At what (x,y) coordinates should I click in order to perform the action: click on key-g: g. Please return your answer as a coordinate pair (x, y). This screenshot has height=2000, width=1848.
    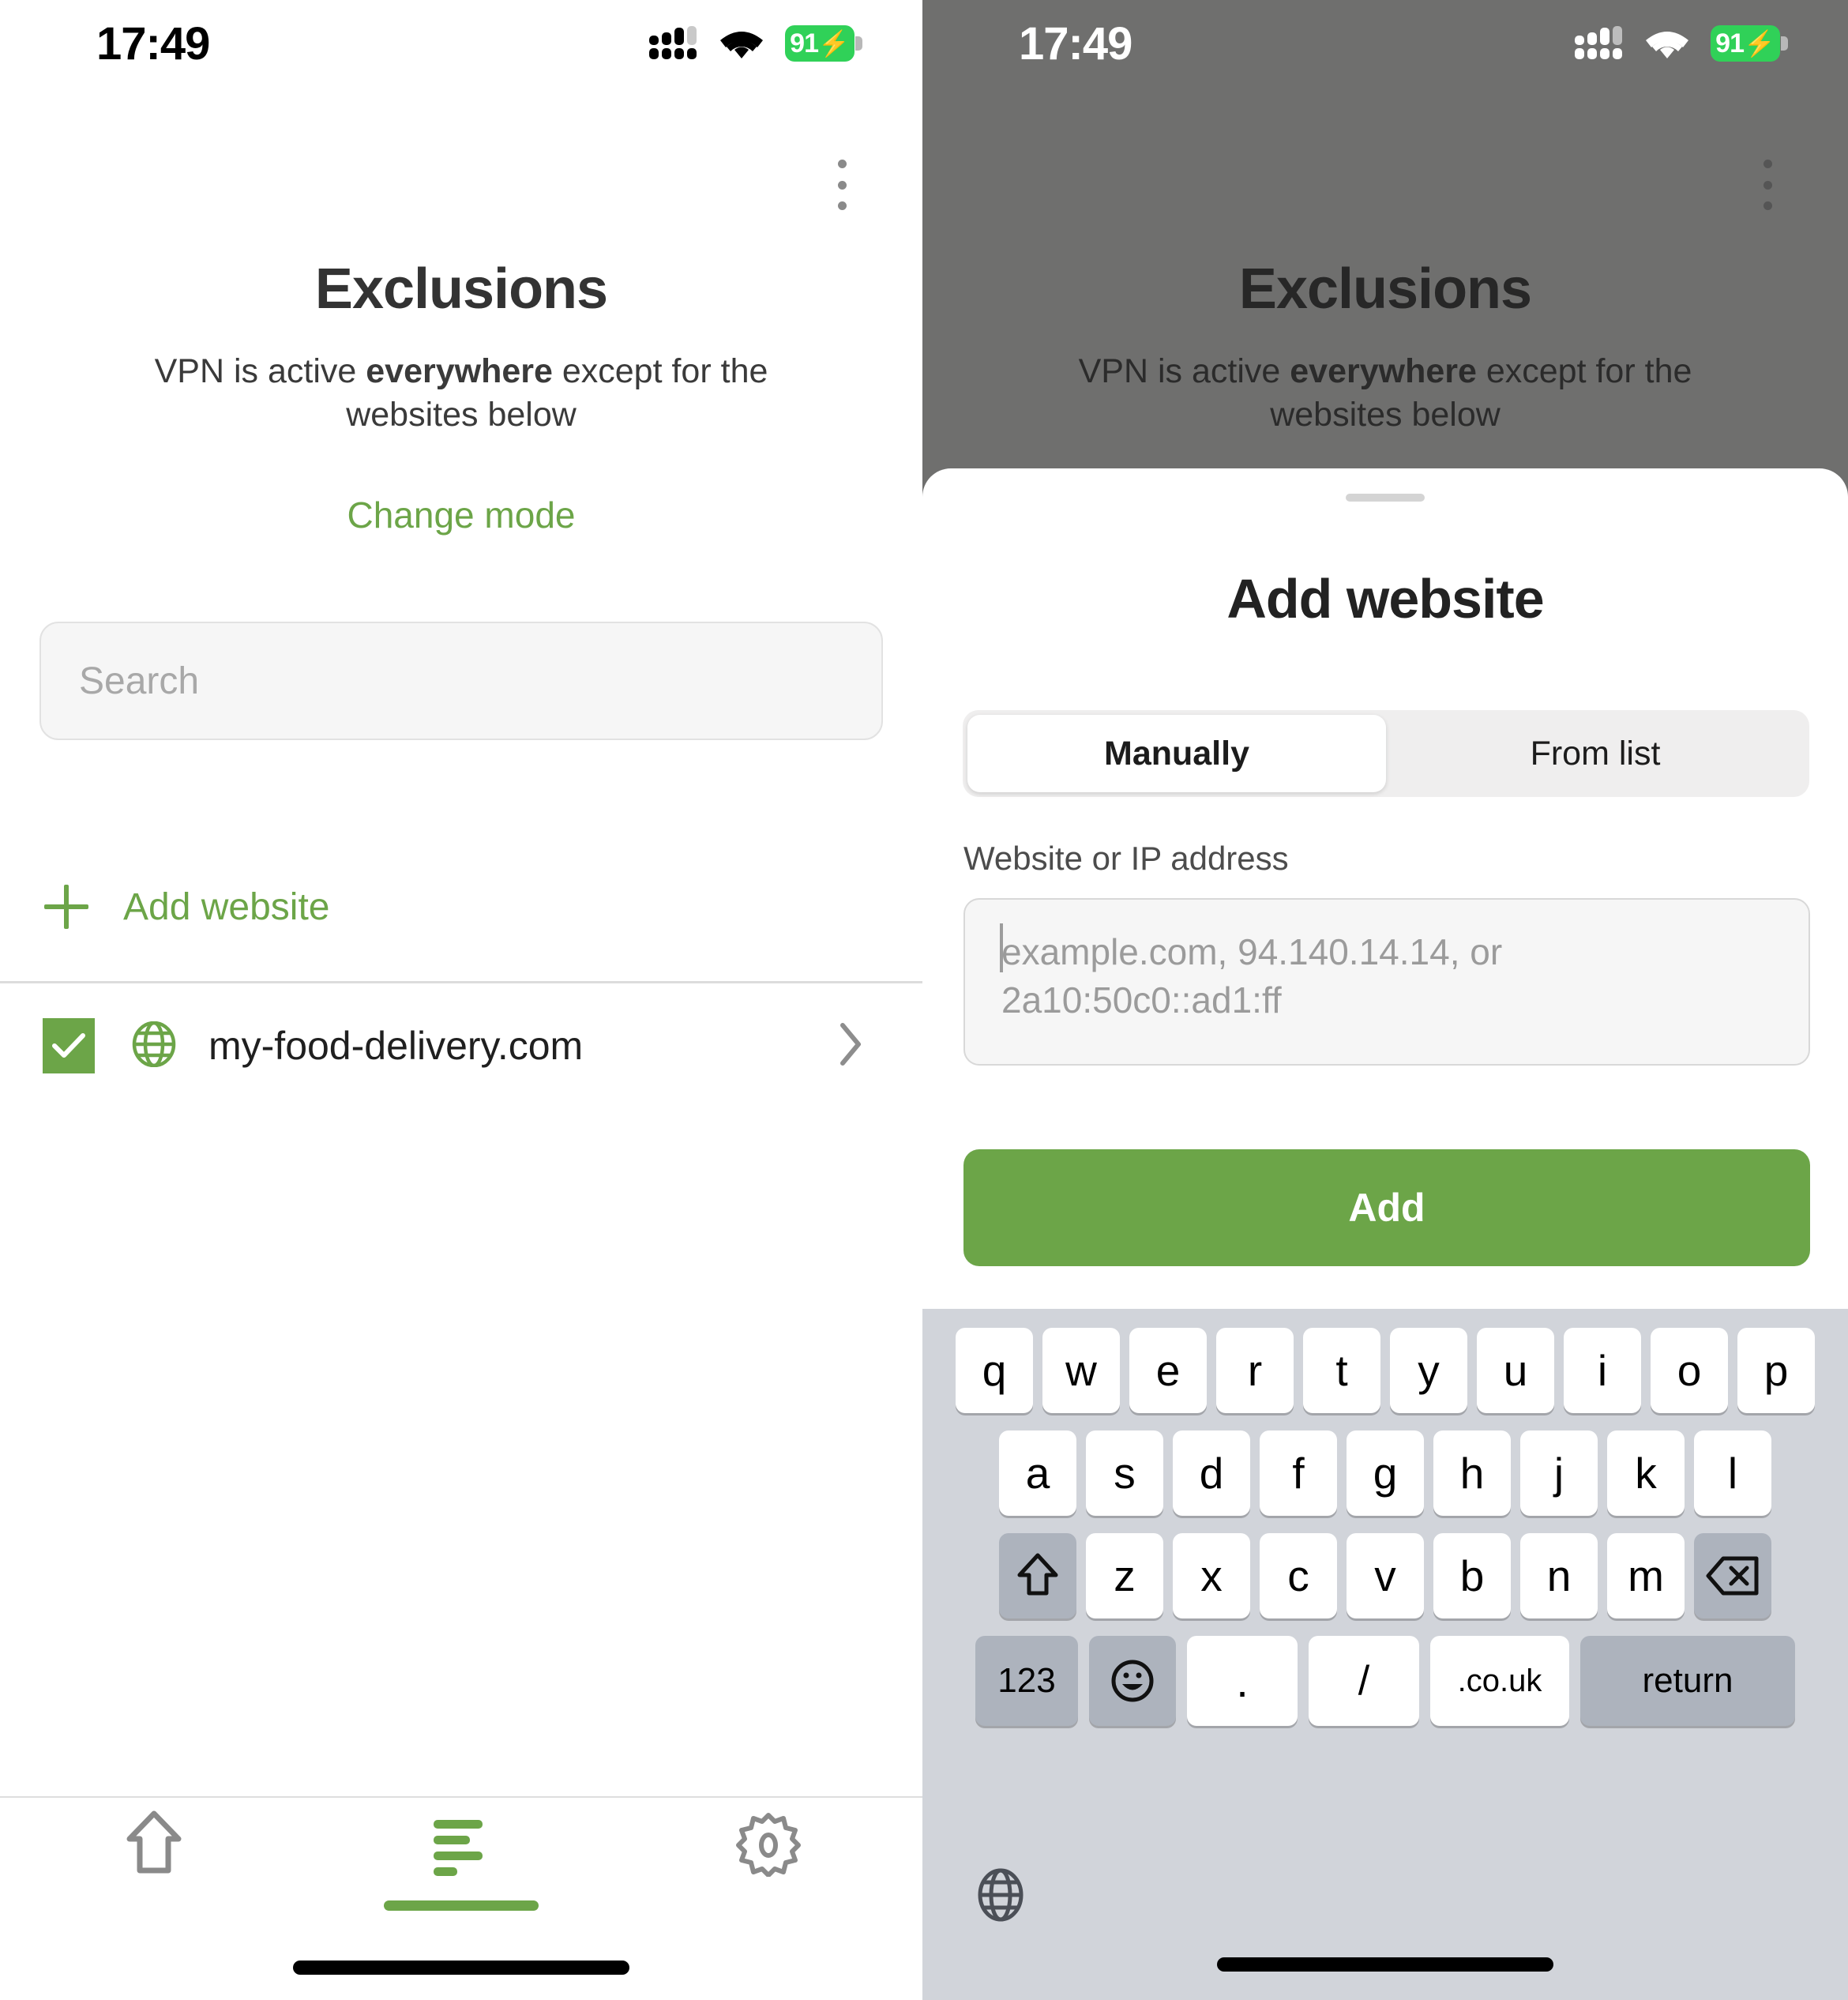
    Looking at the image, I should click on (1385, 1473).